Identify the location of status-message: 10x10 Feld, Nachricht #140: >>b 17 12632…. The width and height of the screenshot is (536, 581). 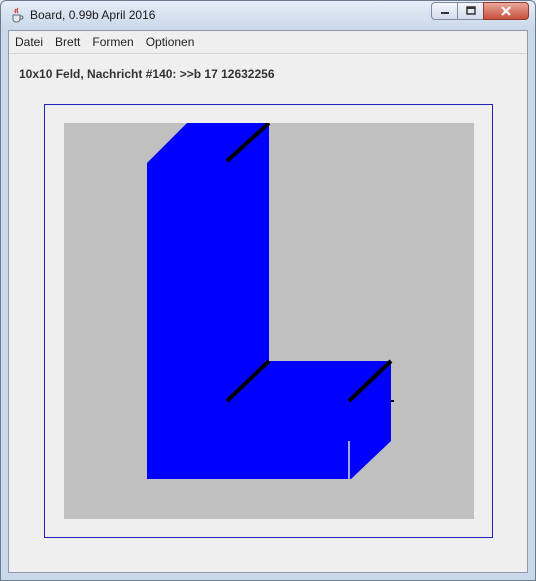
(147, 74).